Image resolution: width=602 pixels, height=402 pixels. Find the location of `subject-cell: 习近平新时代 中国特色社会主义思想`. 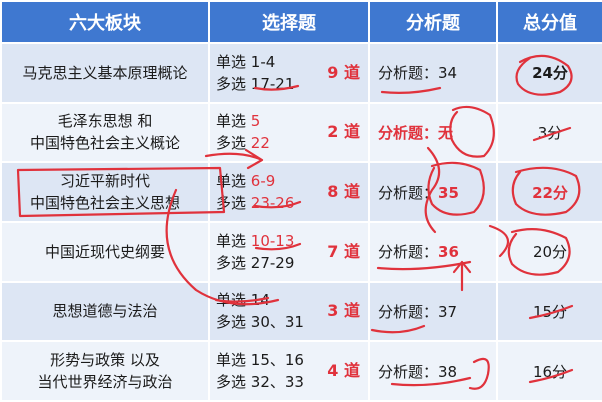

subject-cell: 习近平新时代 中国特色社会主义思想 is located at coordinates (105, 192).